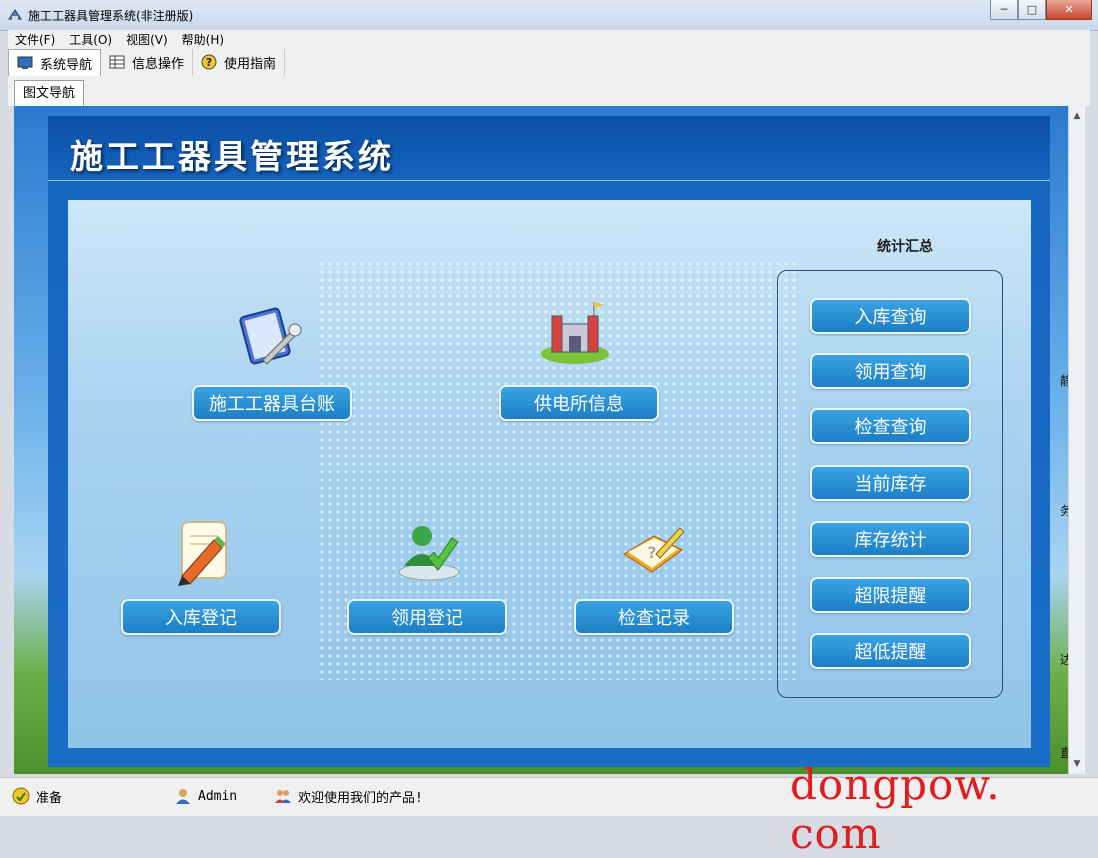 This screenshot has width=1098, height=858. I want to click on tab-guide-label: 使用指南, so click(250, 64).